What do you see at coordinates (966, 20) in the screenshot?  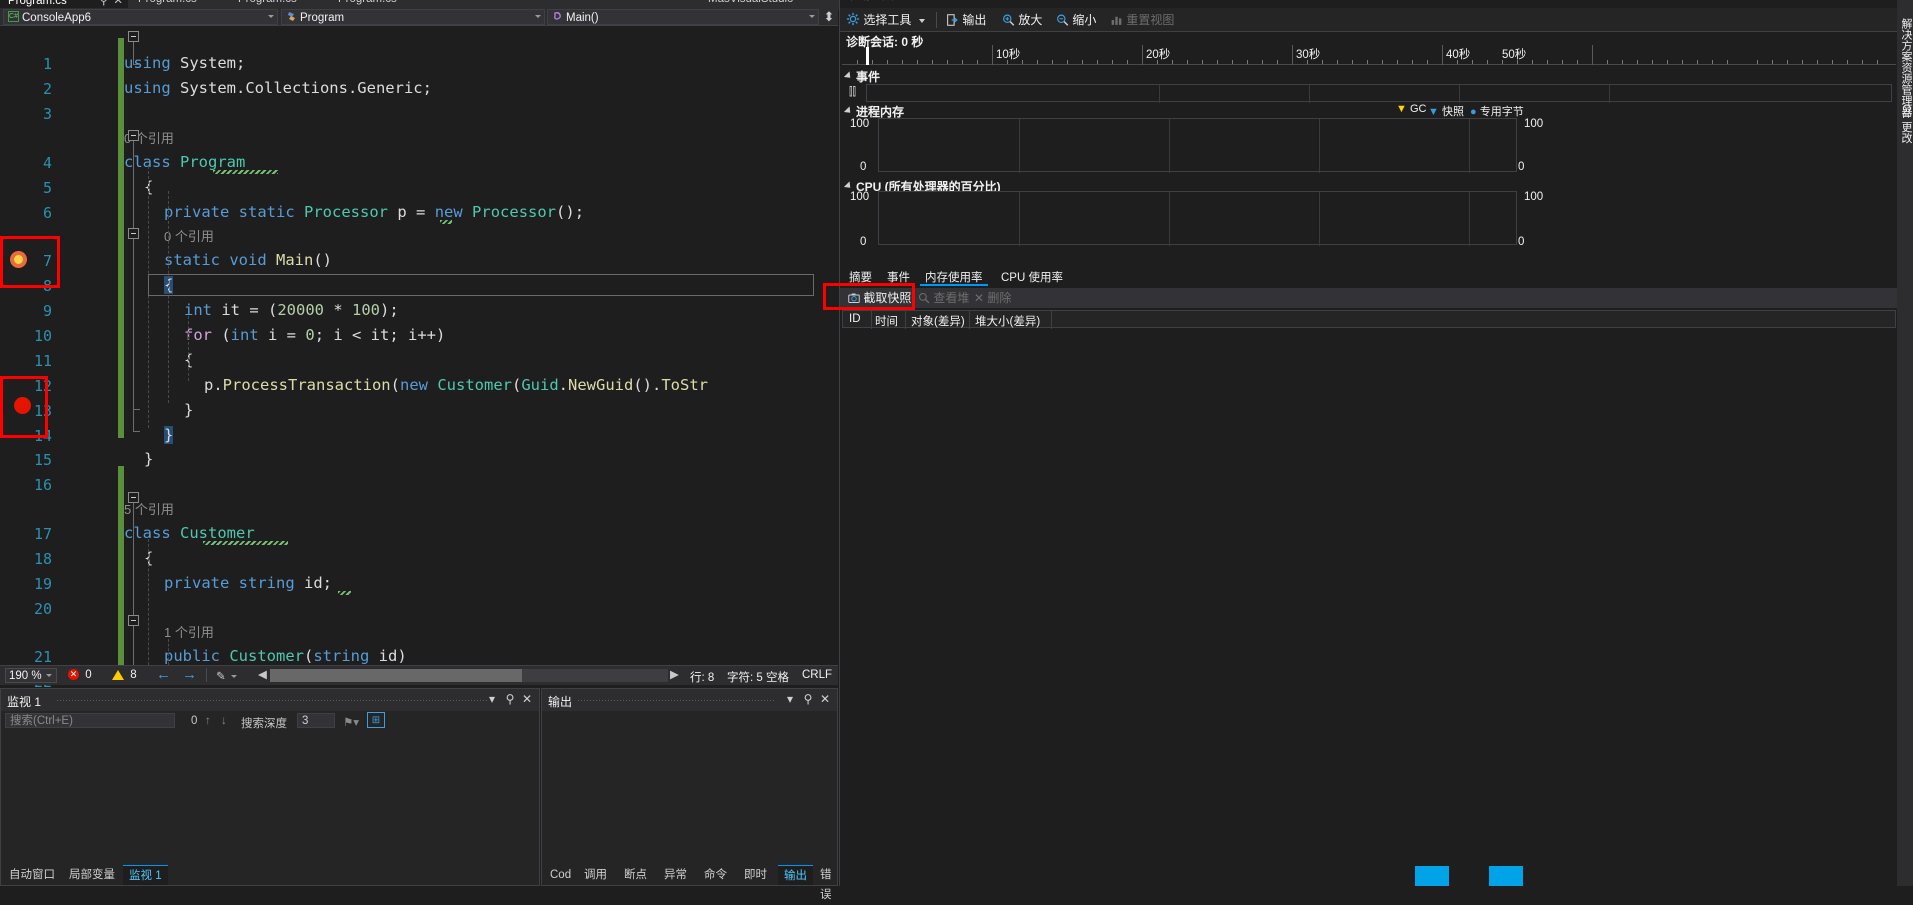 I see `export-output-button: 输出` at bounding box center [966, 20].